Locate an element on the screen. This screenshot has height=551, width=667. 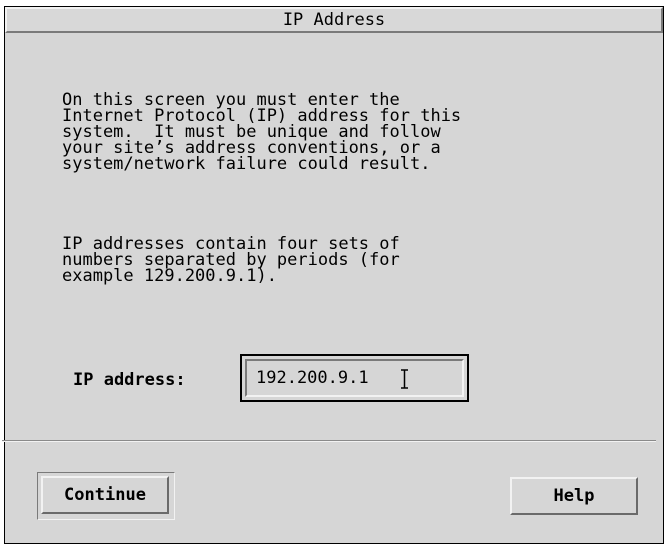
dialog-title: IP Address is located at coordinates (334, 20).